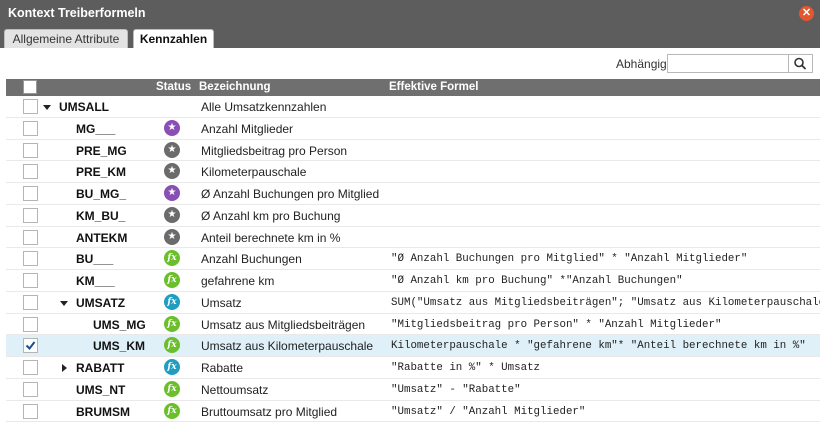  Describe the element at coordinates (806, 13) in the screenshot. I see `close-icon: ✕` at that location.